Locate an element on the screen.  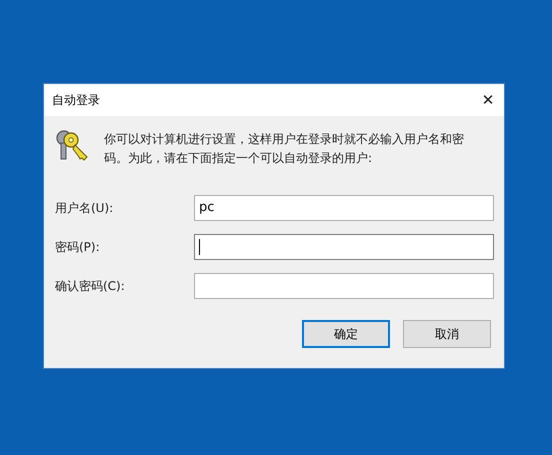
text-cursor is located at coordinates (199, 247).